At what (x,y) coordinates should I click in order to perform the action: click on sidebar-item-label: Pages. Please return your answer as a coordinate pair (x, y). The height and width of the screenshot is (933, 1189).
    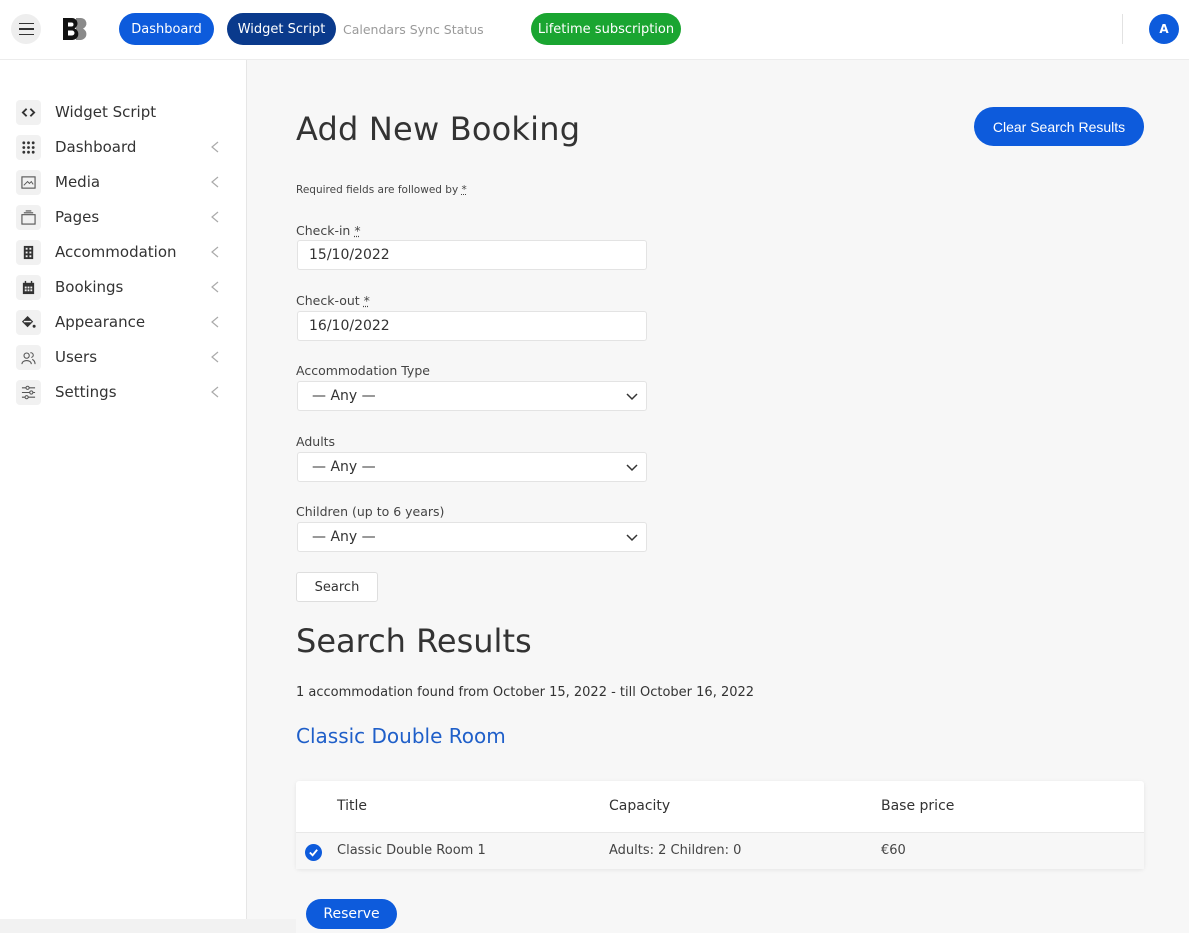
    Looking at the image, I should click on (77, 217).